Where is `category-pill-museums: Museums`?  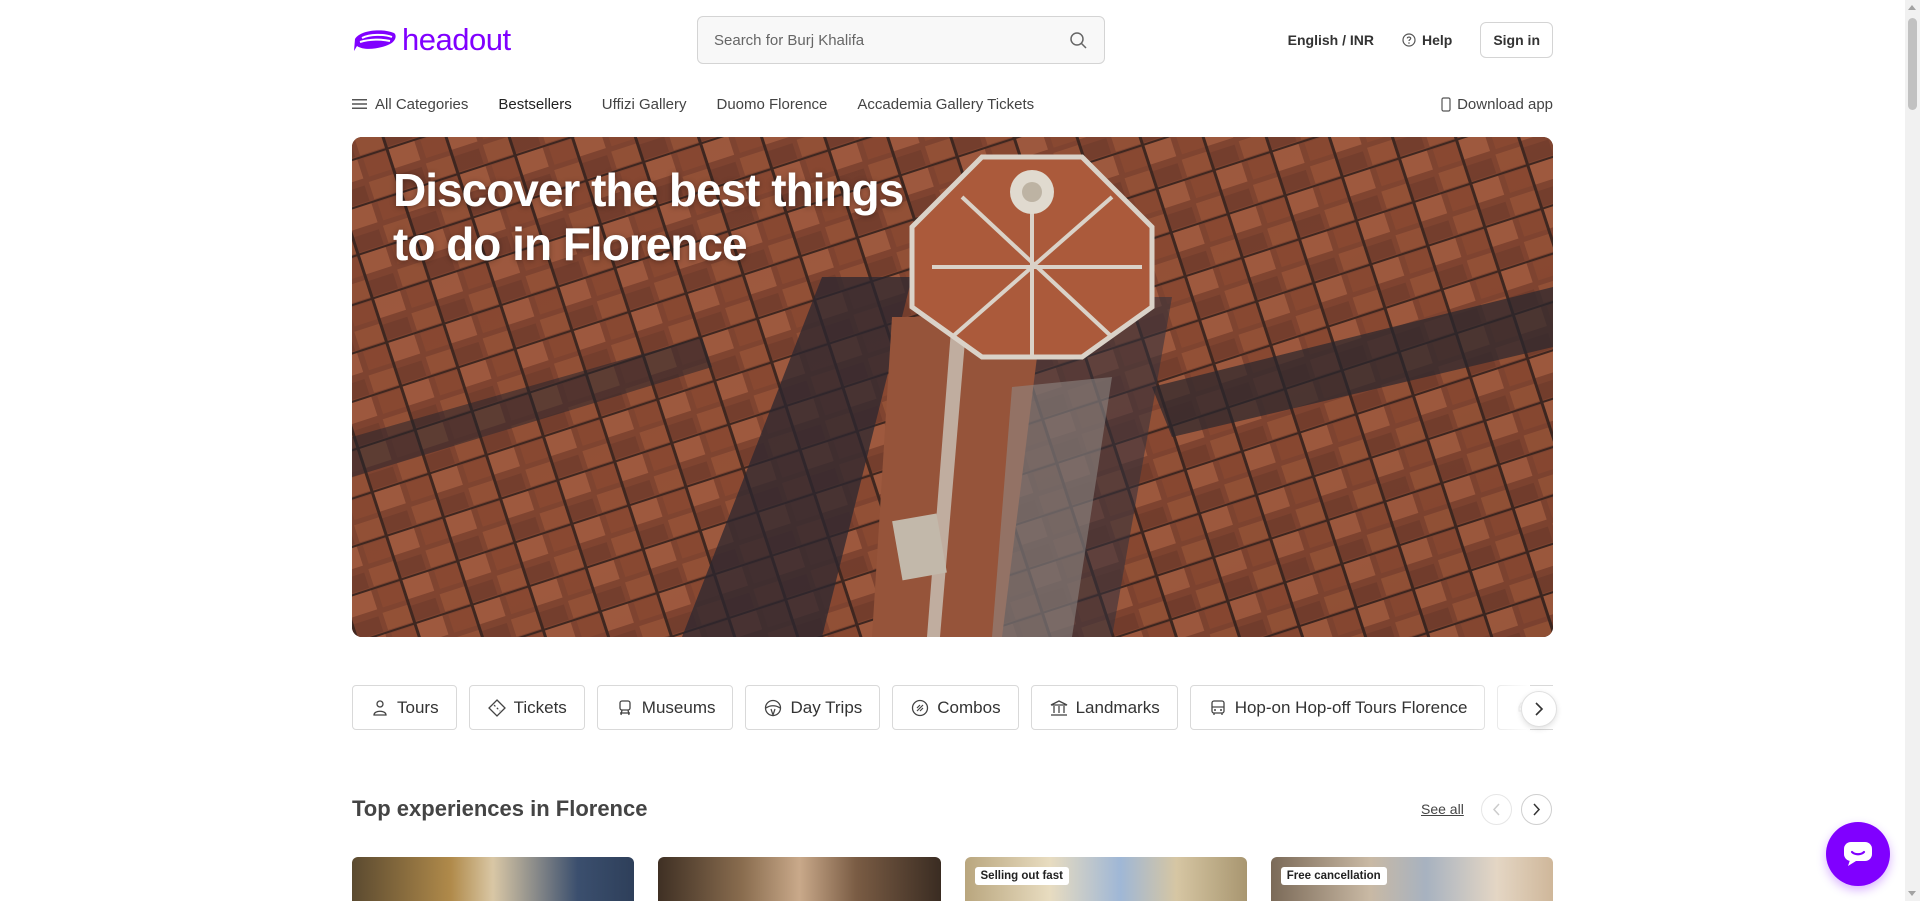 category-pill-museums: Museums is located at coordinates (665, 707).